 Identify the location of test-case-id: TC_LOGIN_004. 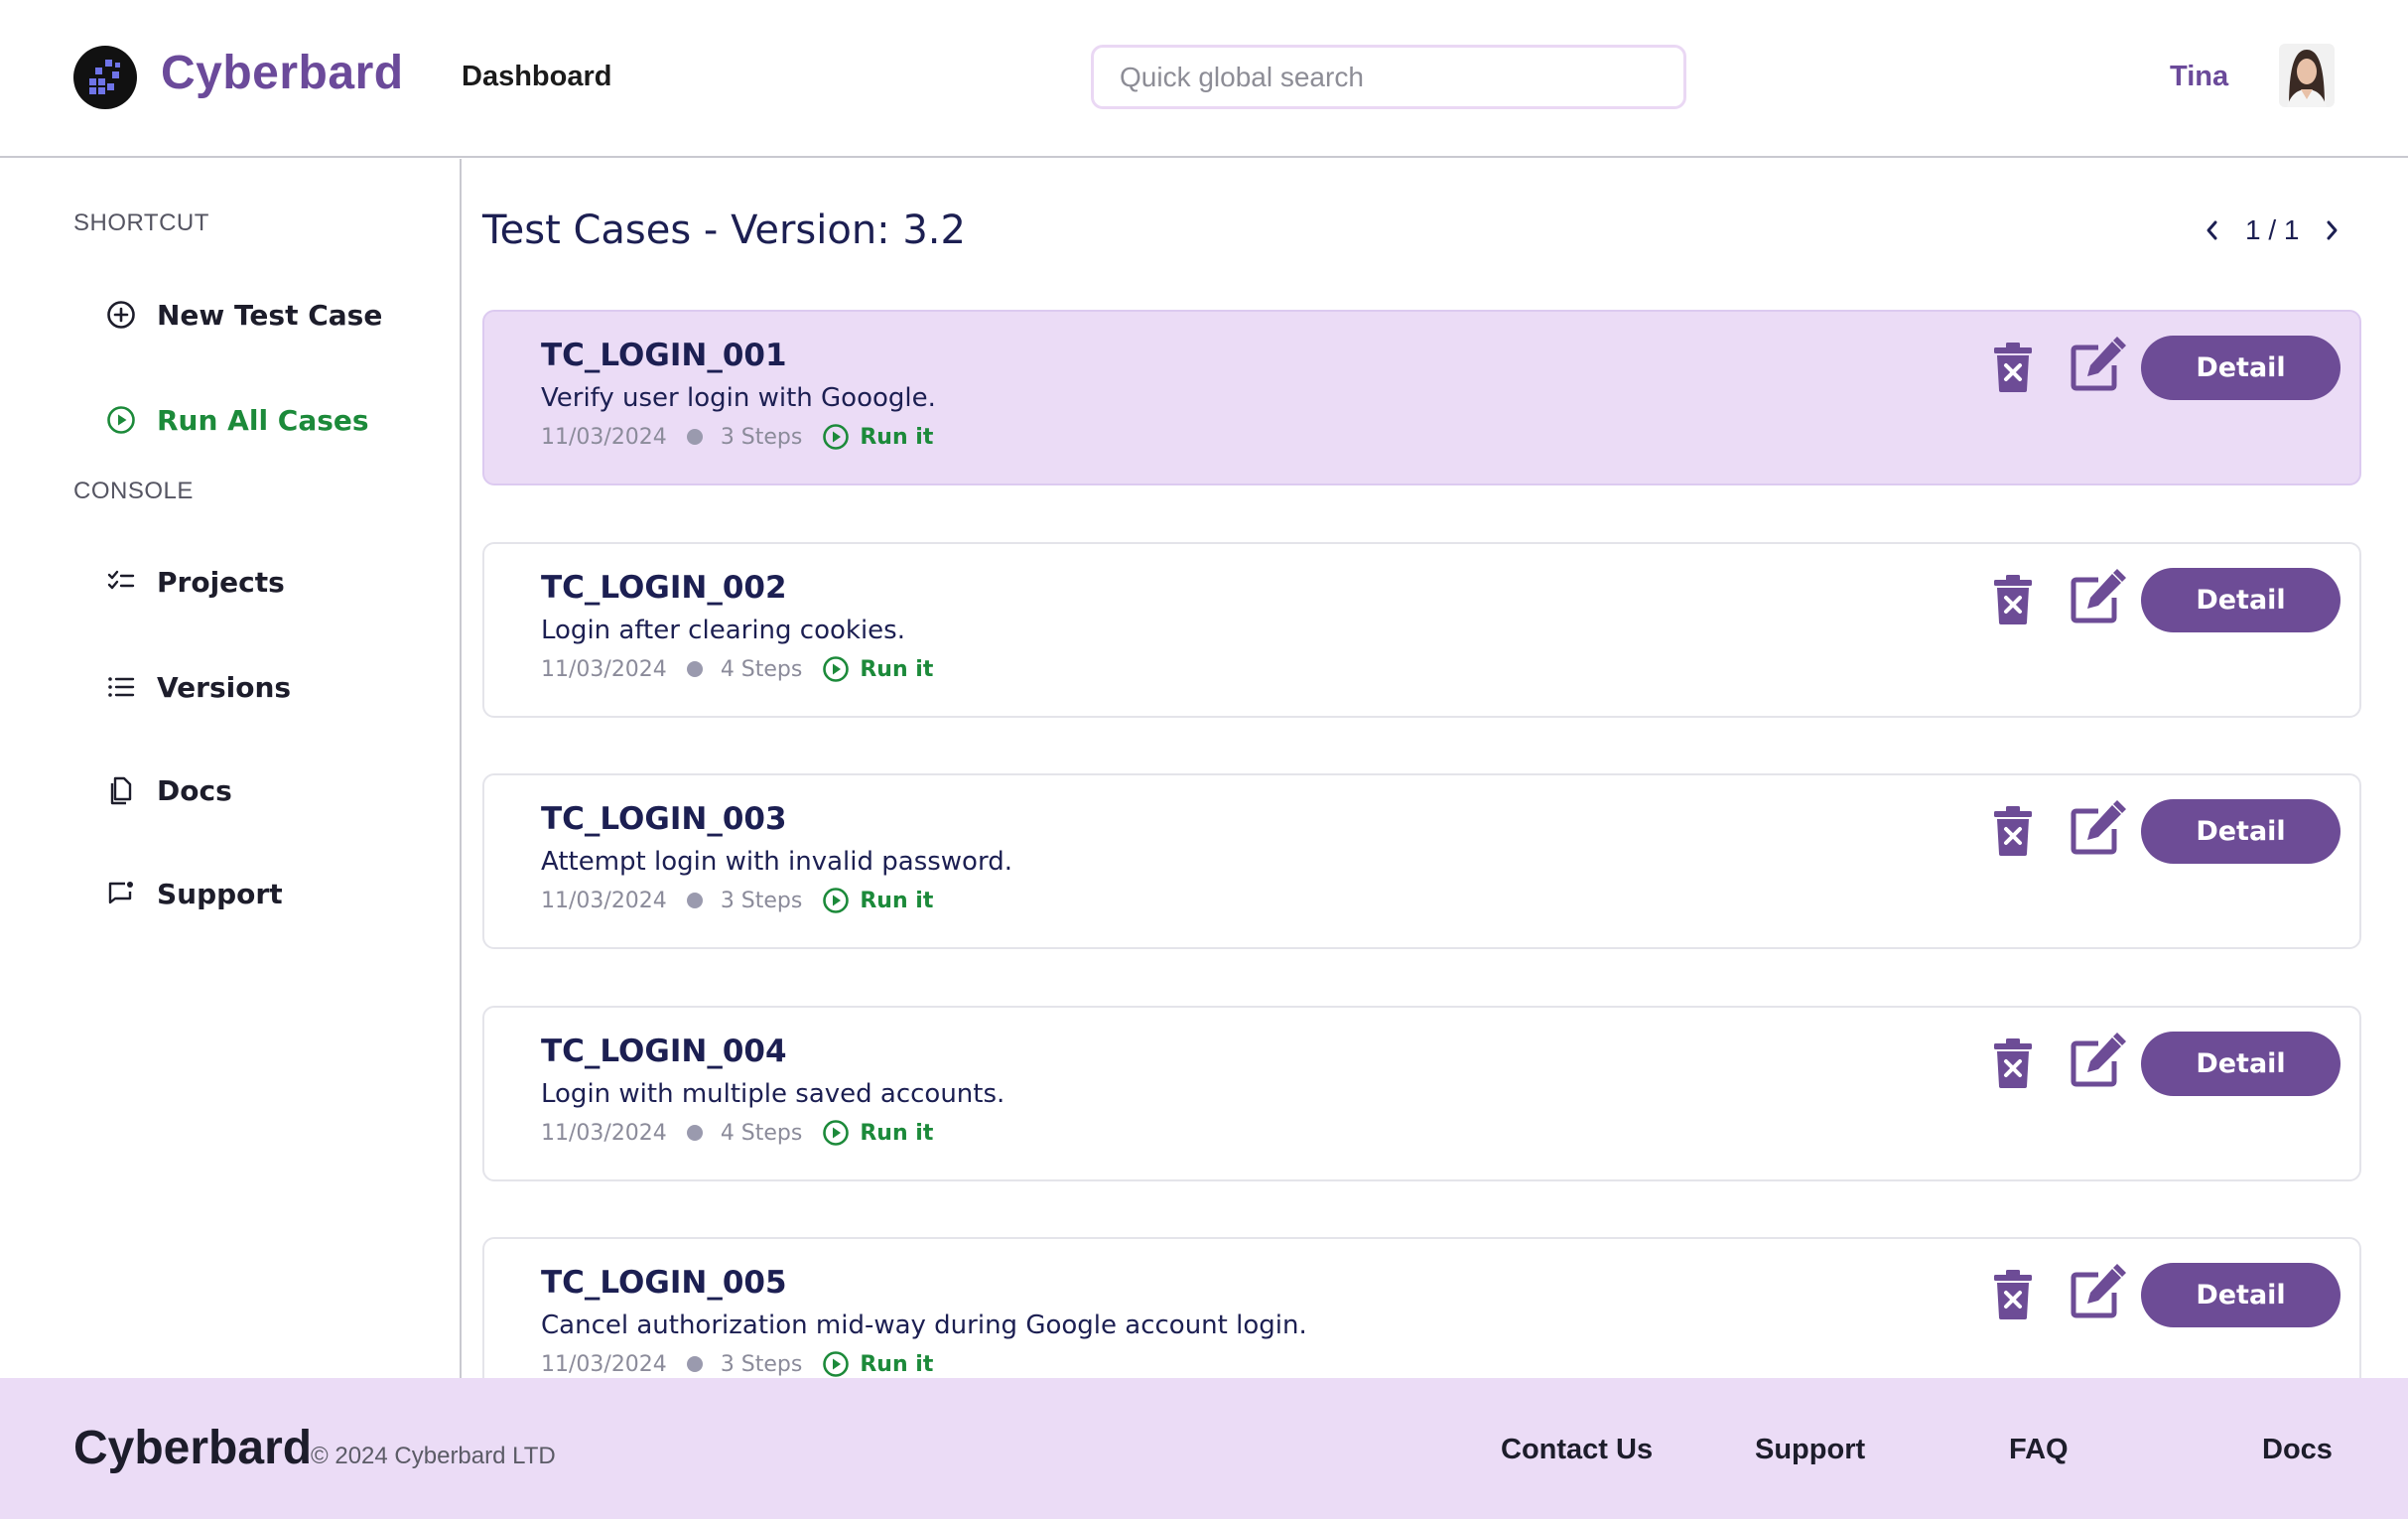
(664, 1051).